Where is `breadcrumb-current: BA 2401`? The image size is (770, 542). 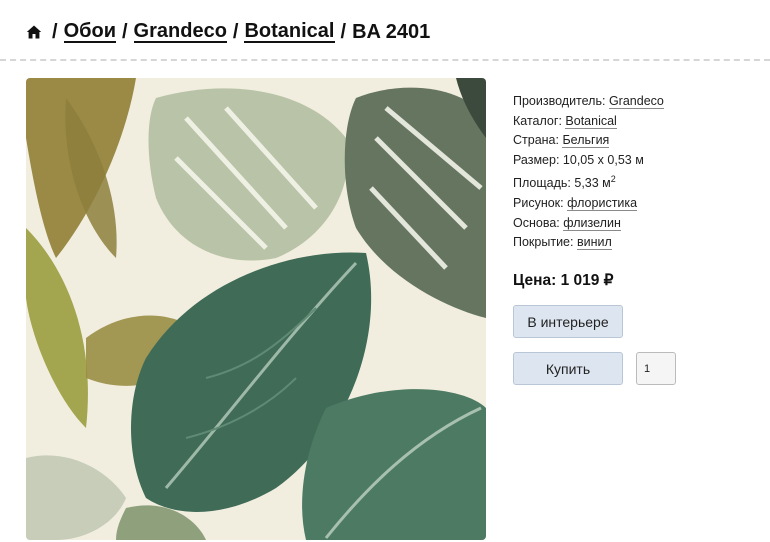 breadcrumb-current: BA 2401 is located at coordinates (391, 31).